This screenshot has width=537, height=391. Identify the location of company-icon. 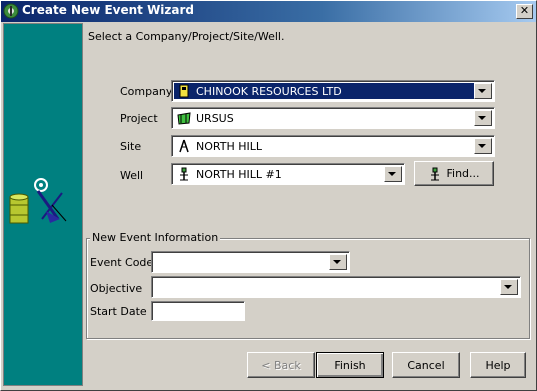
(184, 91).